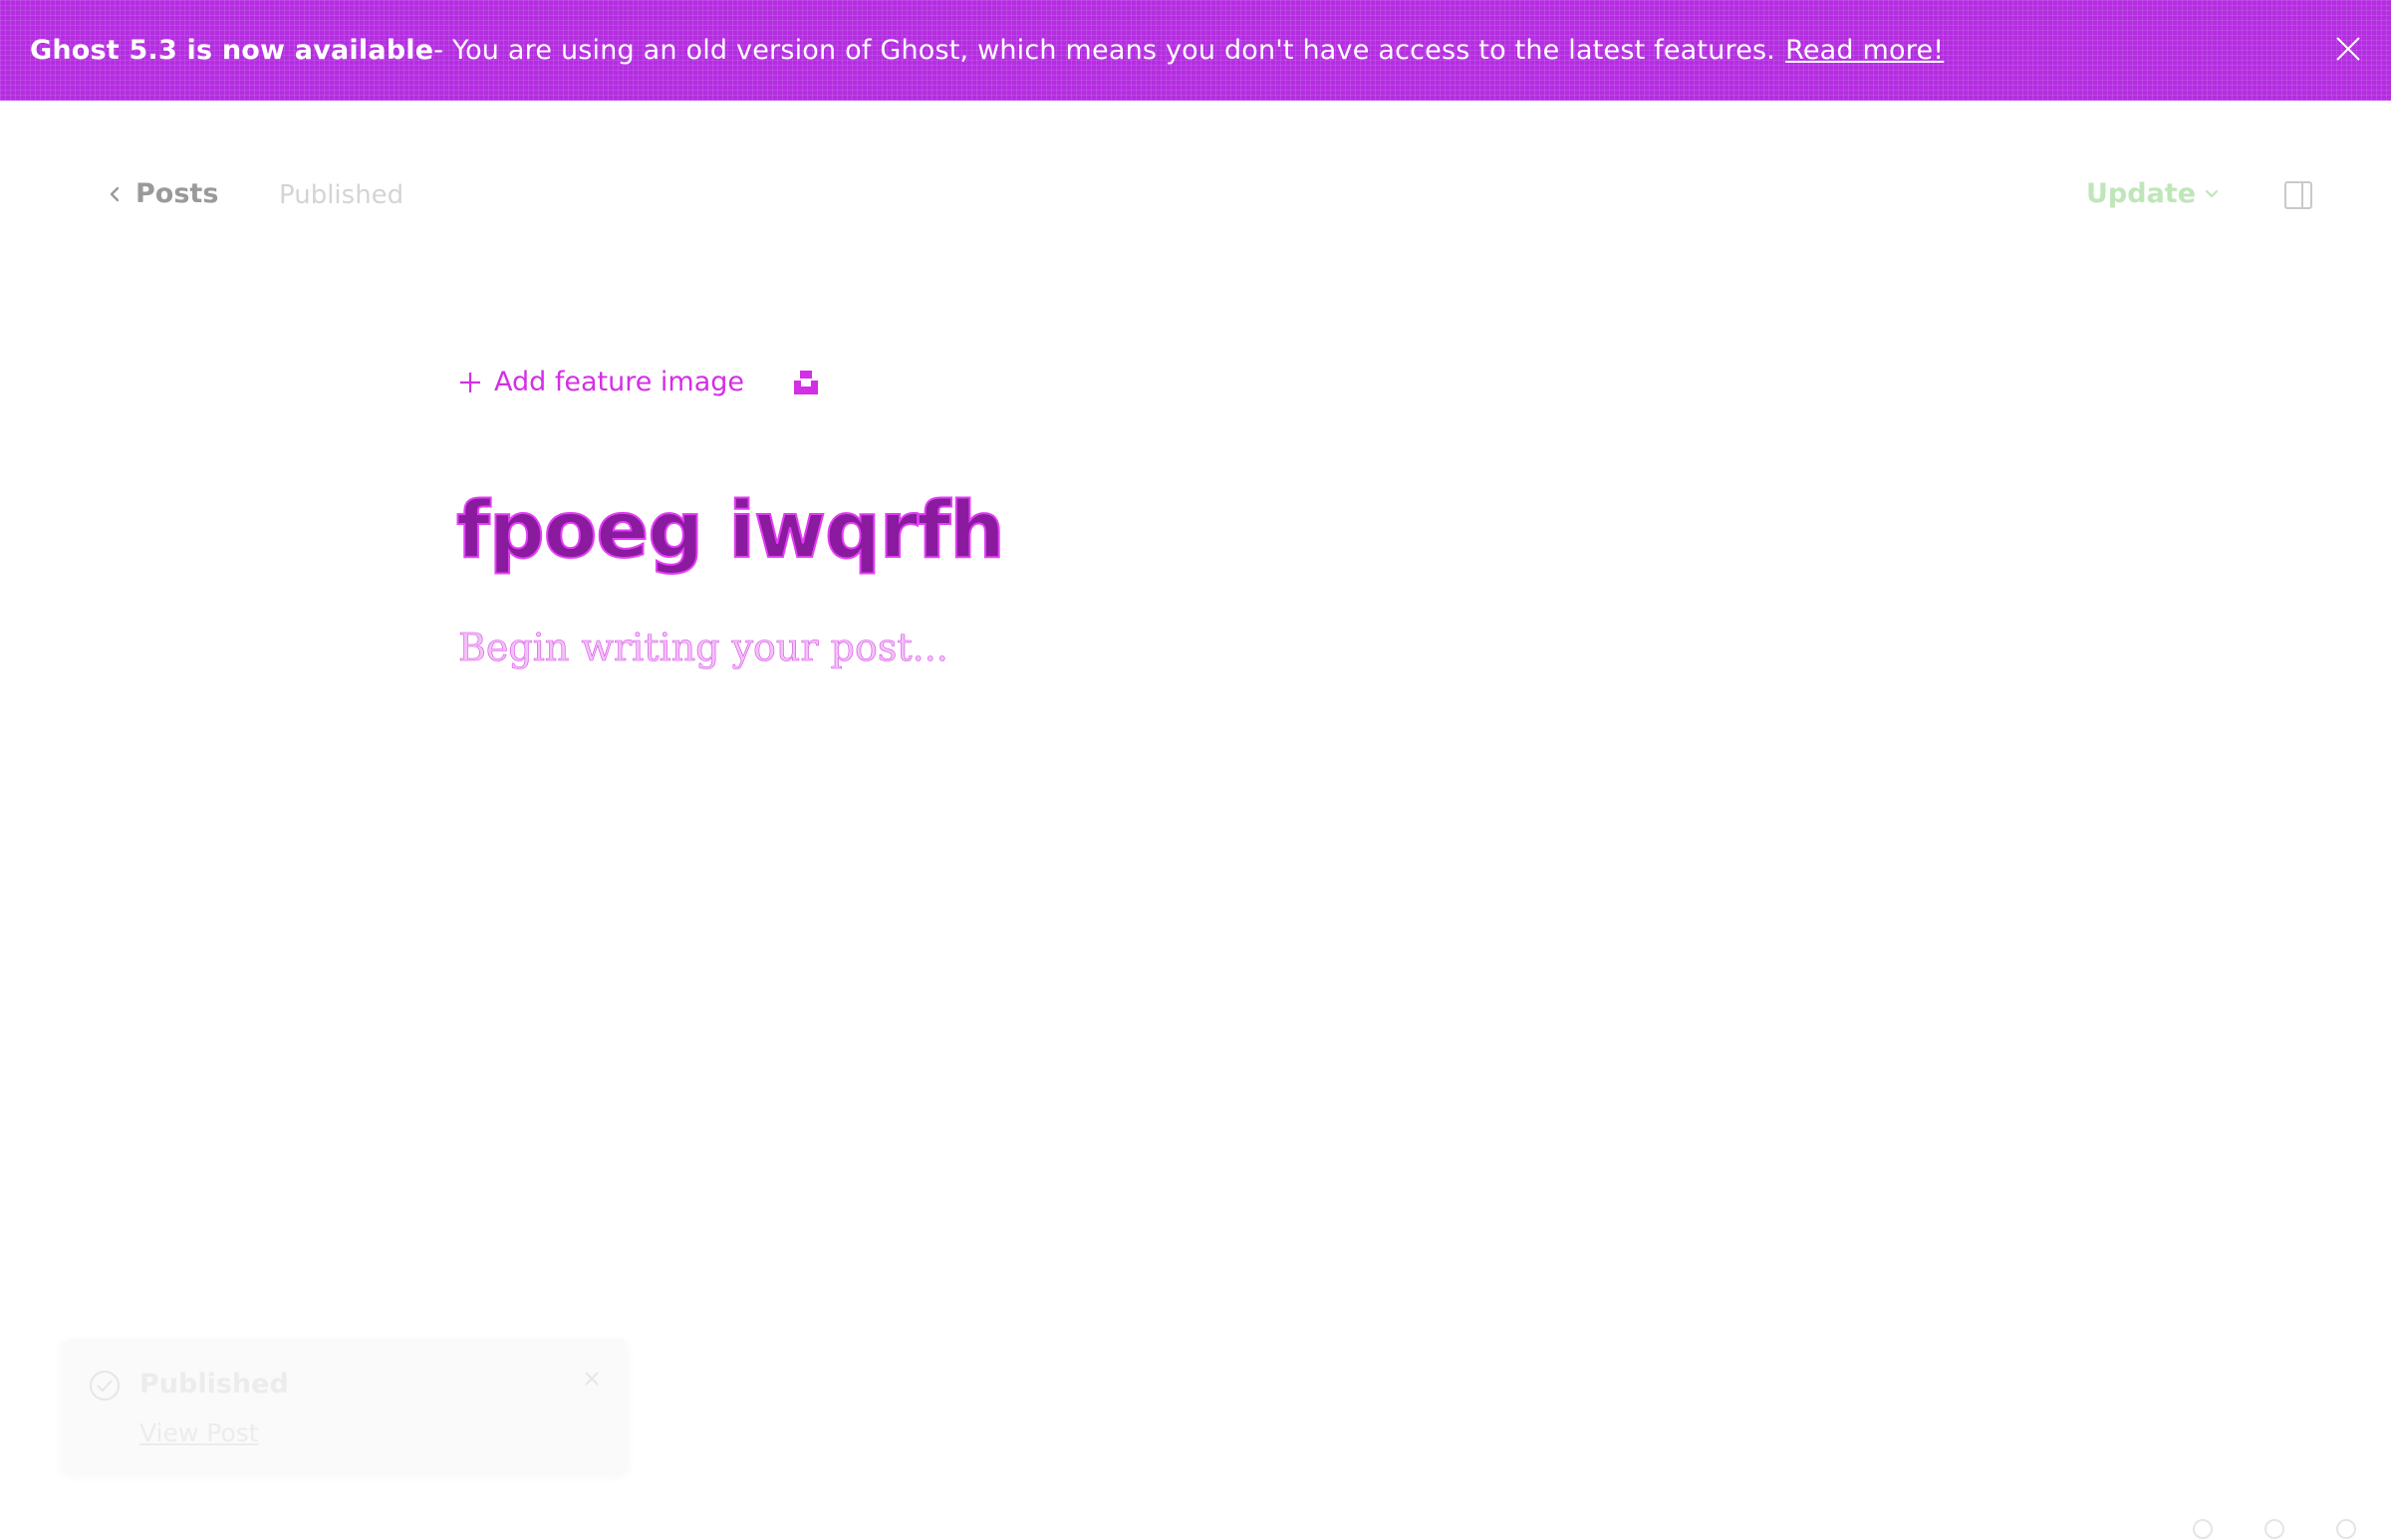  What do you see at coordinates (2212, 193) in the screenshot?
I see `chevron-down-icon` at bounding box center [2212, 193].